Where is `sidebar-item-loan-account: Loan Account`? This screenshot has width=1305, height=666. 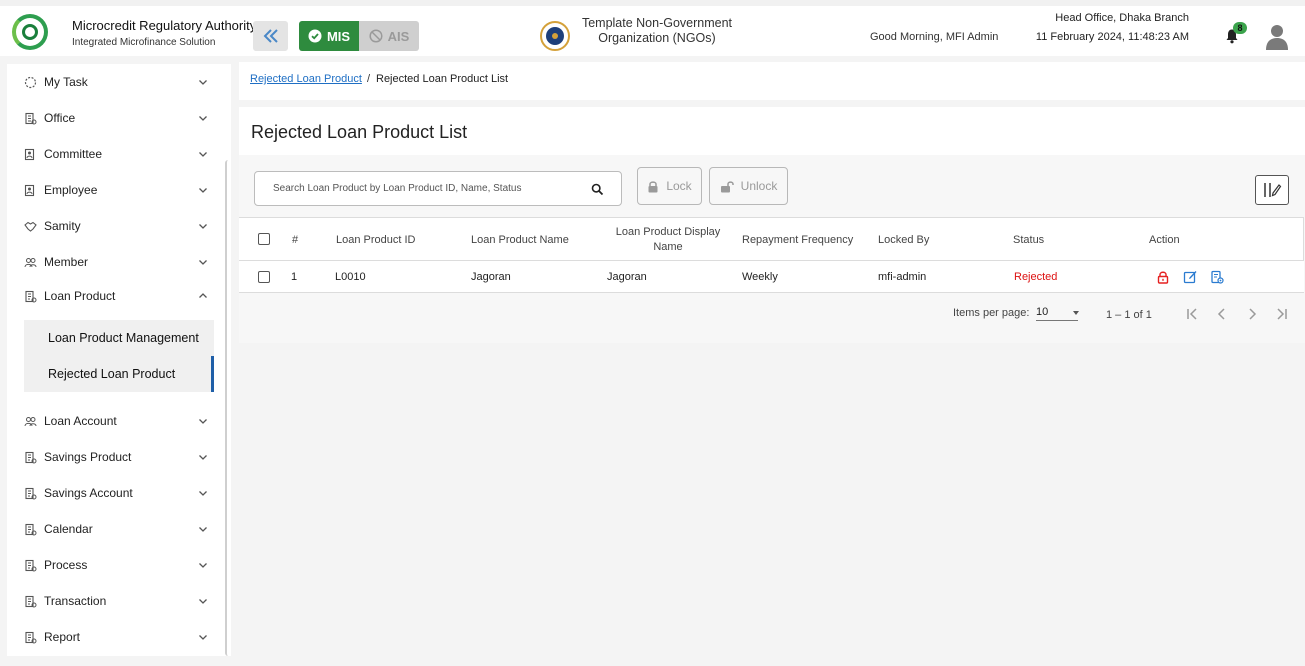
sidebar-item-loan-account: Loan Account is located at coordinates (112, 421).